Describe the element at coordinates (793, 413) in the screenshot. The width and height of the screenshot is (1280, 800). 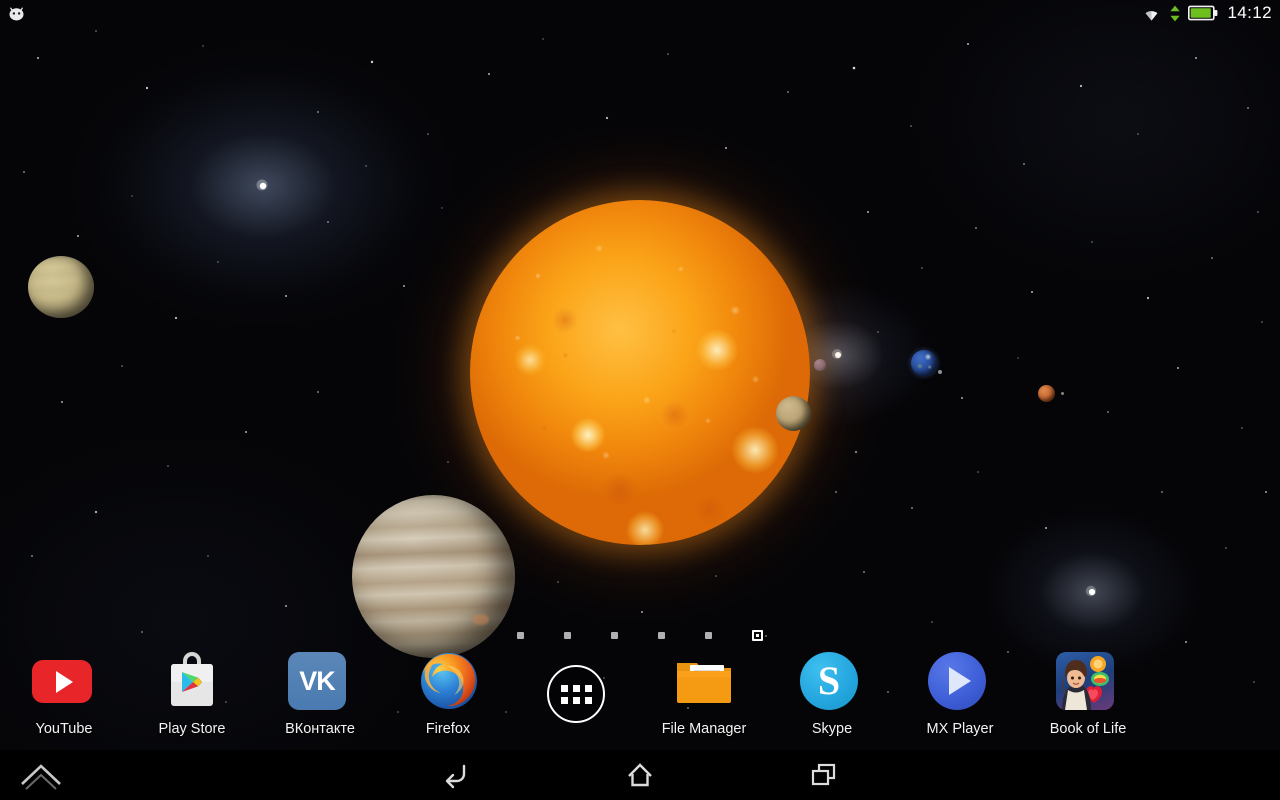
I see `planet-venus` at that location.